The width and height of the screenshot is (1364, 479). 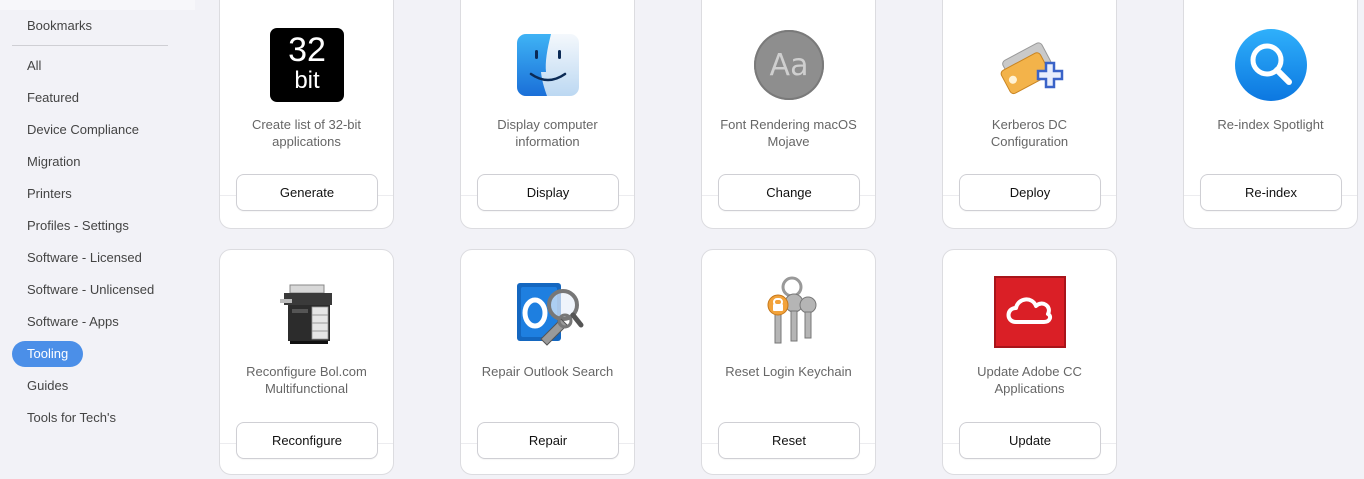 I want to click on finder-icon, so click(x=548, y=65).